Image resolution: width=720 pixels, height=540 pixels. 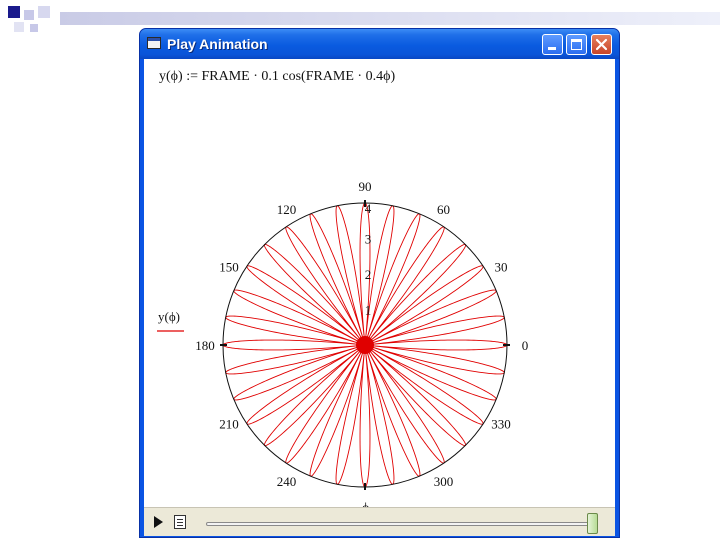 I want to click on radial-tick-label: 4, so click(x=368, y=208).